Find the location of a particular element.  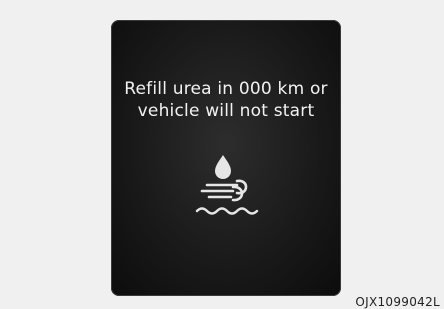

urea-wave-icon is located at coordinates (227, 211).